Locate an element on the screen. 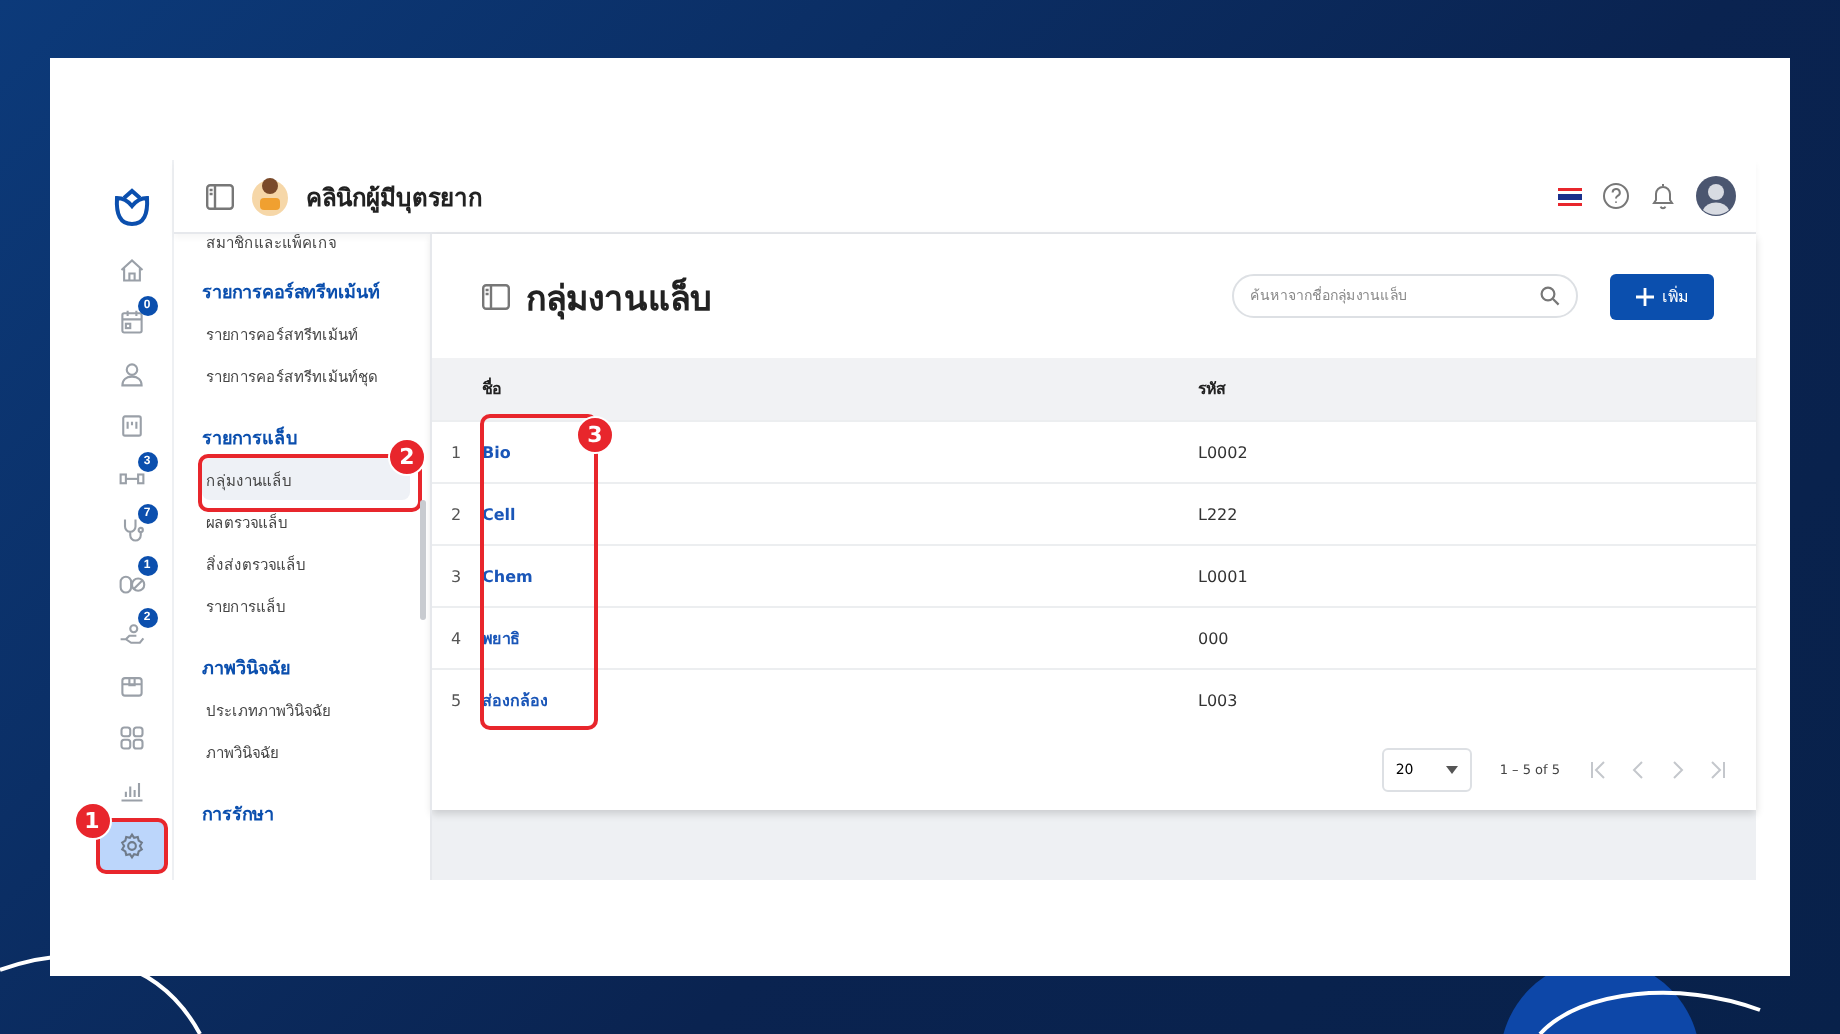 This screenshot has height=1034, width=1840. name-link: พยาธิ is located at coordinates (501, 638).